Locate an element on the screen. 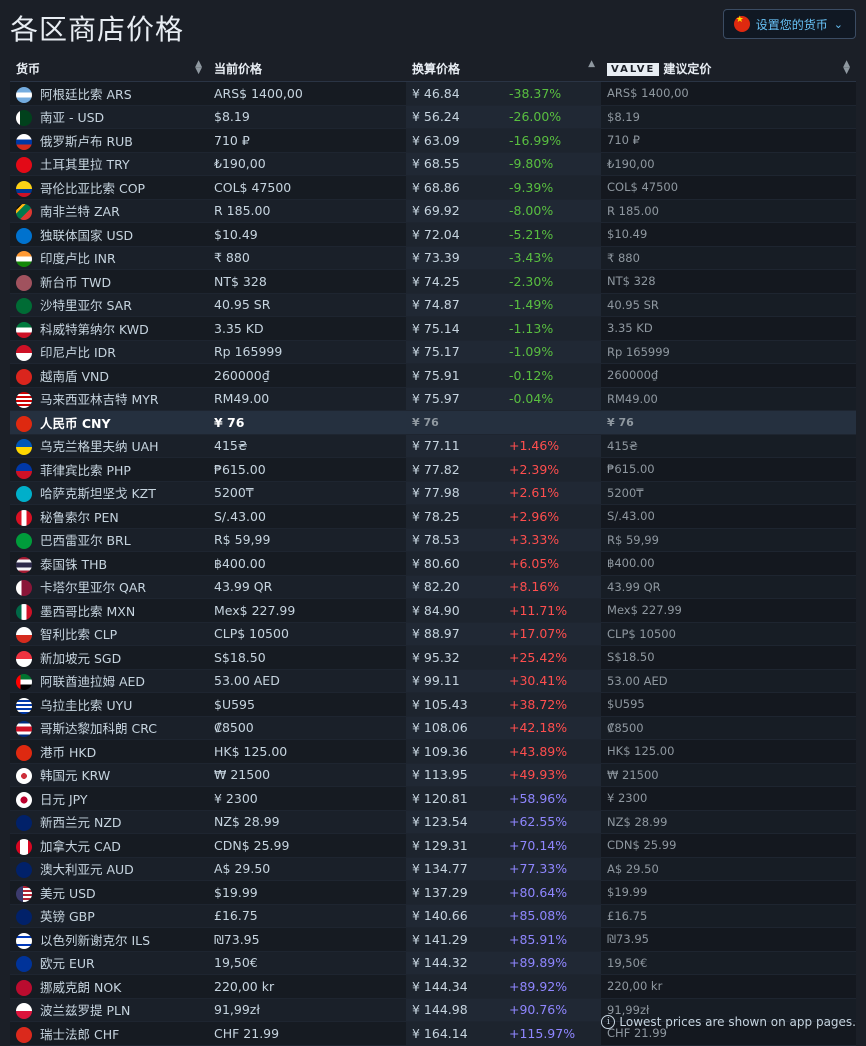 The width and height of the screenshot is (866, 1046). currency-name: 印度卢比 INR is located at coordinates (78, 259).